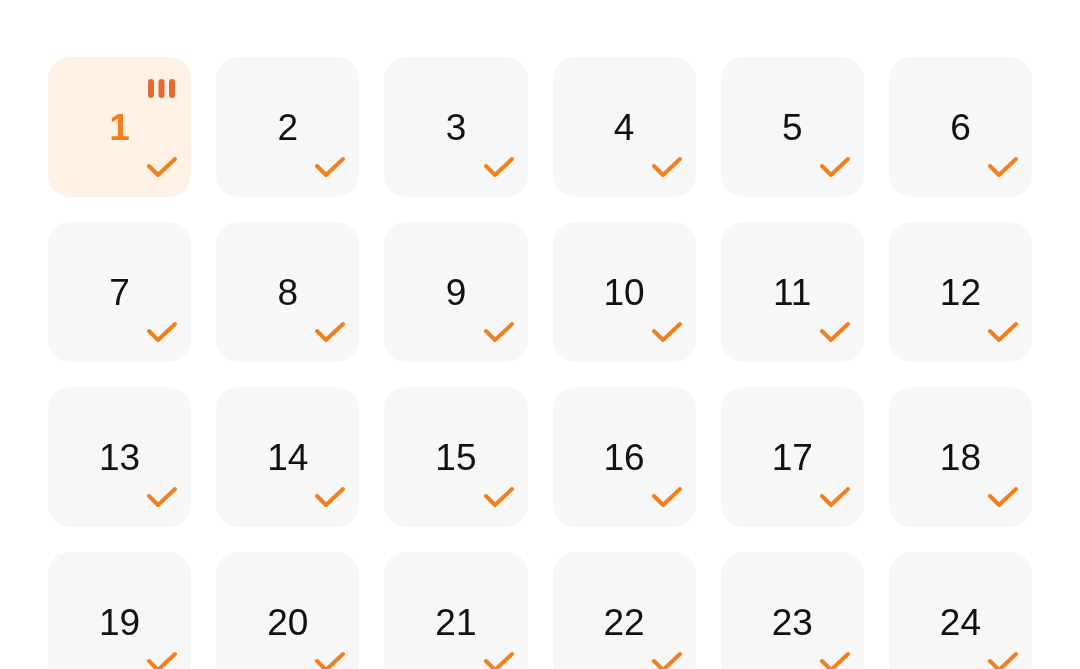  What do you see at coordinates (162, 88) in the screenshot?
I see `bars-icon` at bounding box center [162, 88].